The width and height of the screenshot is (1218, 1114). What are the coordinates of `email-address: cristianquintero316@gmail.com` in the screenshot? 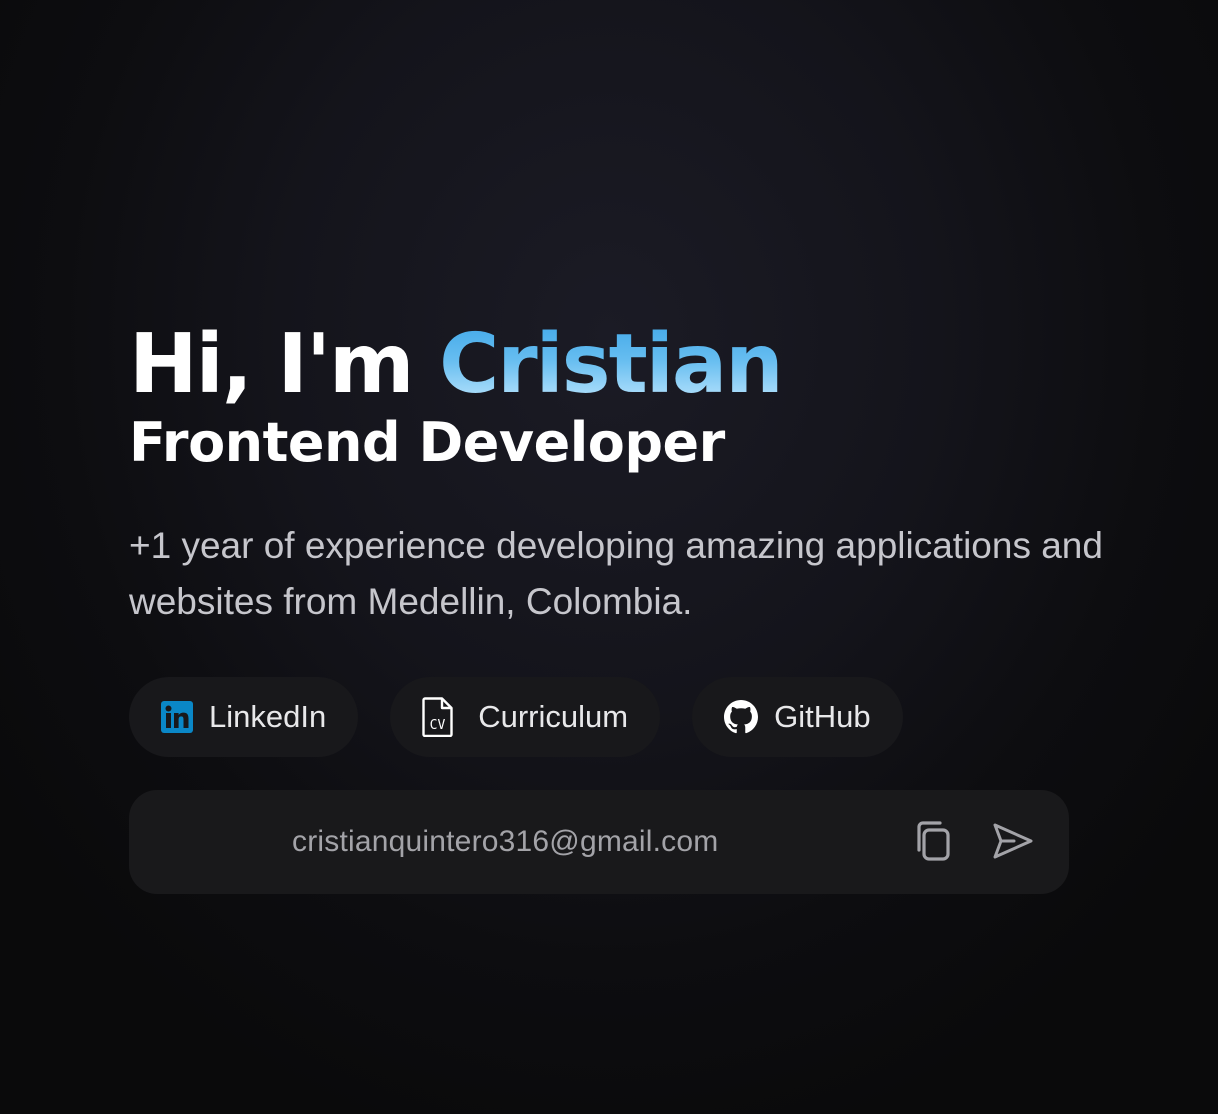 It's located at (505, 842).